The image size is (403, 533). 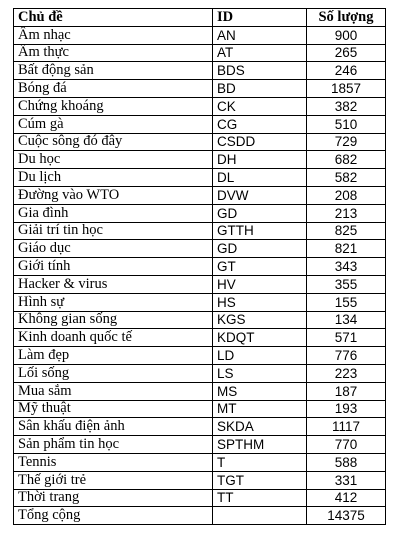 I want to click on cell-count: 213, so click(x=346, y=213).